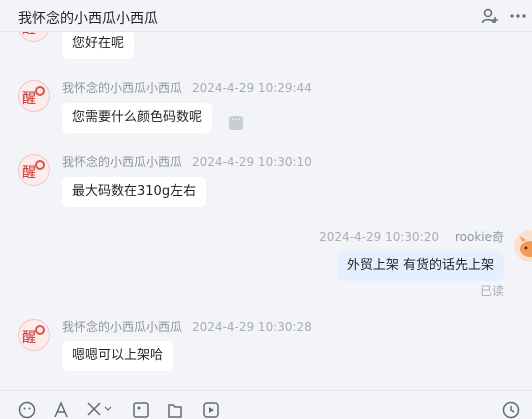 The image size is (532, 419). I want to click on message-bubble: 外贸上架 有货的话先上架, so click(420, 266).